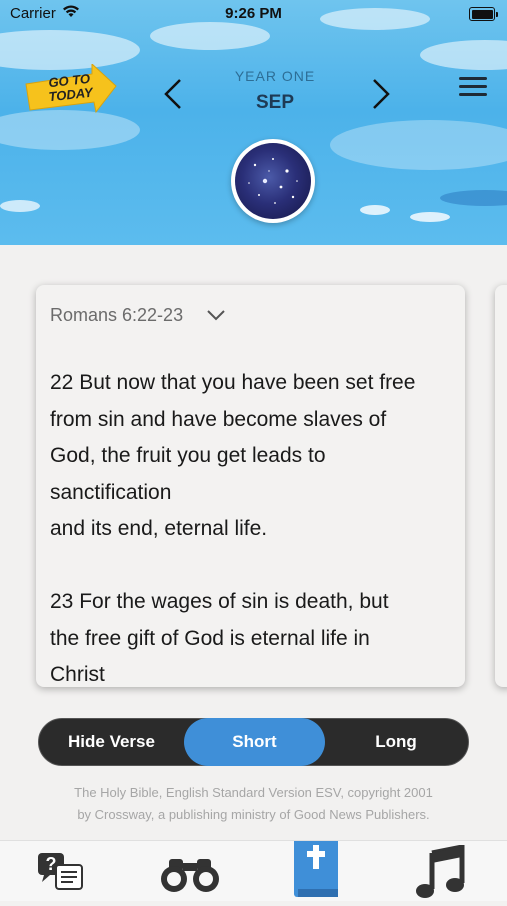 This screenshot has height=906, width=507. Describe the element at coordinates (77, 674) in the screenshot. I see `verse-line: Christ` at that location.